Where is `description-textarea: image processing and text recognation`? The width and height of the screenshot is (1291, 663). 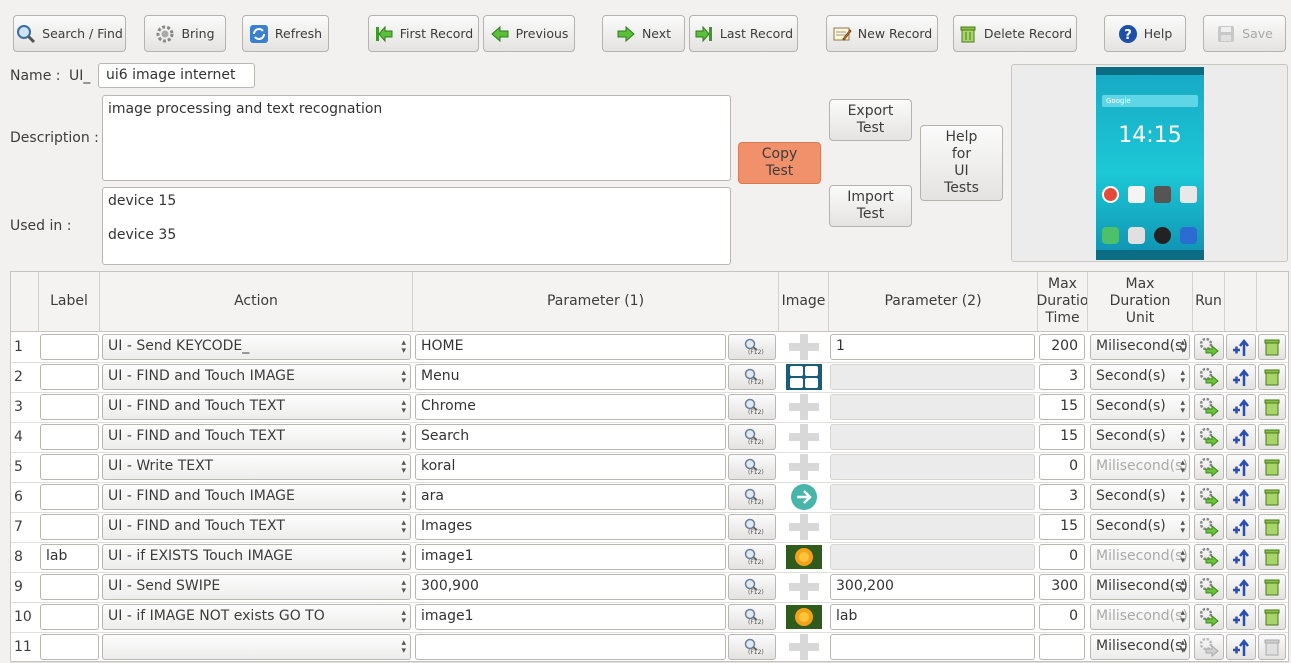
description-textarea: image processing and text recognation is located at coordinates (416, 138).